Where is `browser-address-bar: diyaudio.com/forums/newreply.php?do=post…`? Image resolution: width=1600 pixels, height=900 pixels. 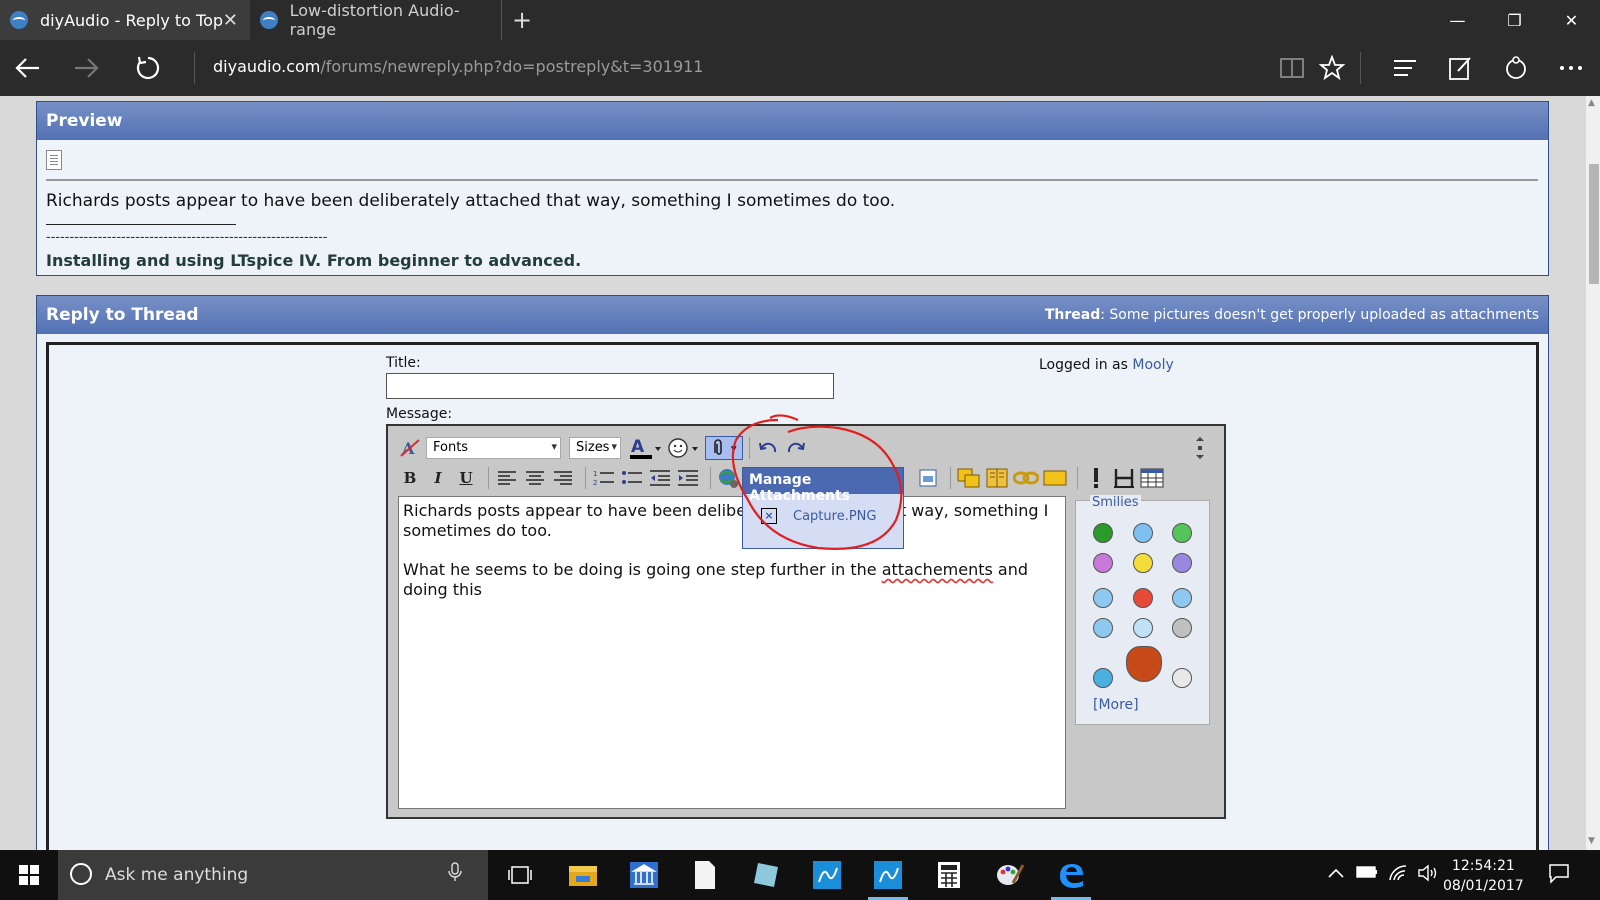 browser-address-bar: diyaudio.com/forums/newreply.php?do=post… is located at coordinates (800, 68).